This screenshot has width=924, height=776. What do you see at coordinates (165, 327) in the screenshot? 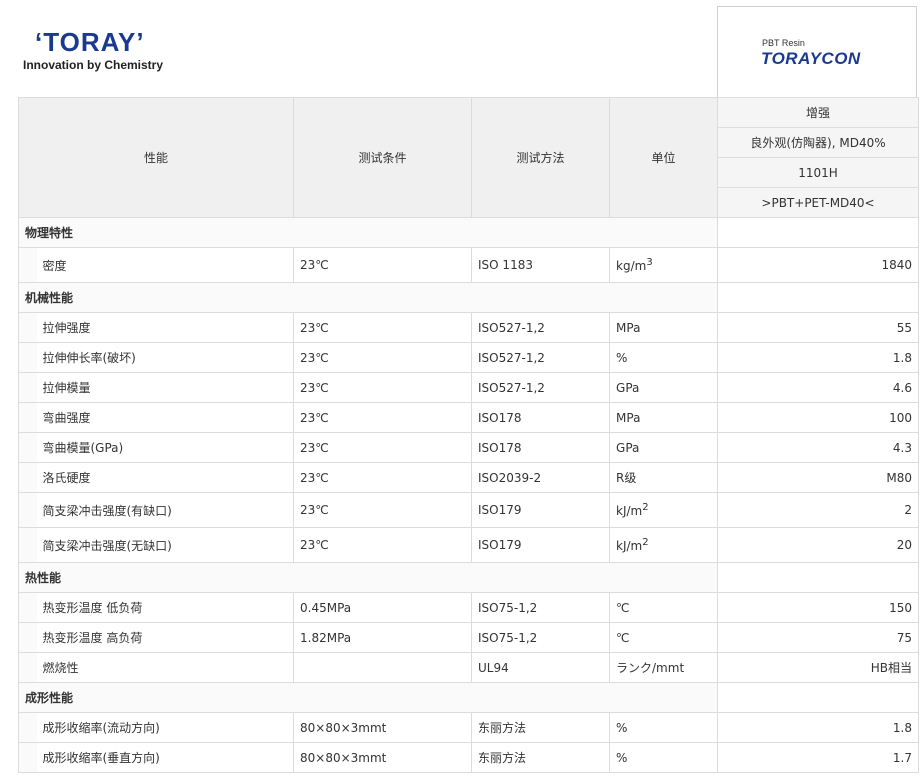
I see `property-name: 拉伸强度` at bounding box center [165, 327].